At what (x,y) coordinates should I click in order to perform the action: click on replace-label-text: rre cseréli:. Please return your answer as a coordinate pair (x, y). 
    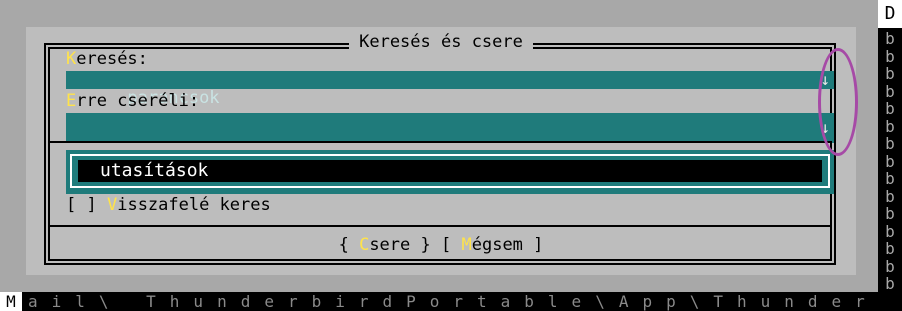
    Looking at the image, I should click on (138, 101).